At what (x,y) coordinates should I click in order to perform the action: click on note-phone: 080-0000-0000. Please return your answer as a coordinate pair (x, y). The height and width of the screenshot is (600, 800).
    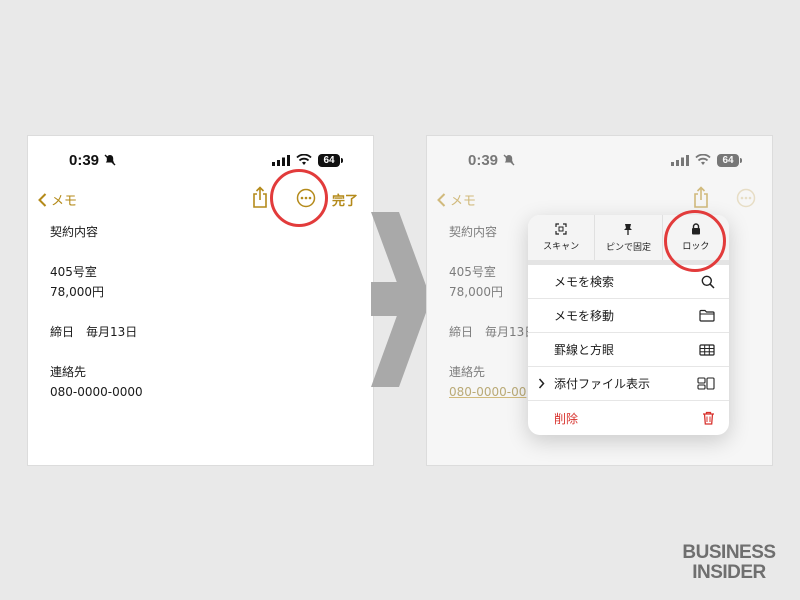
    Looking at the image, I should click on (96, 392).